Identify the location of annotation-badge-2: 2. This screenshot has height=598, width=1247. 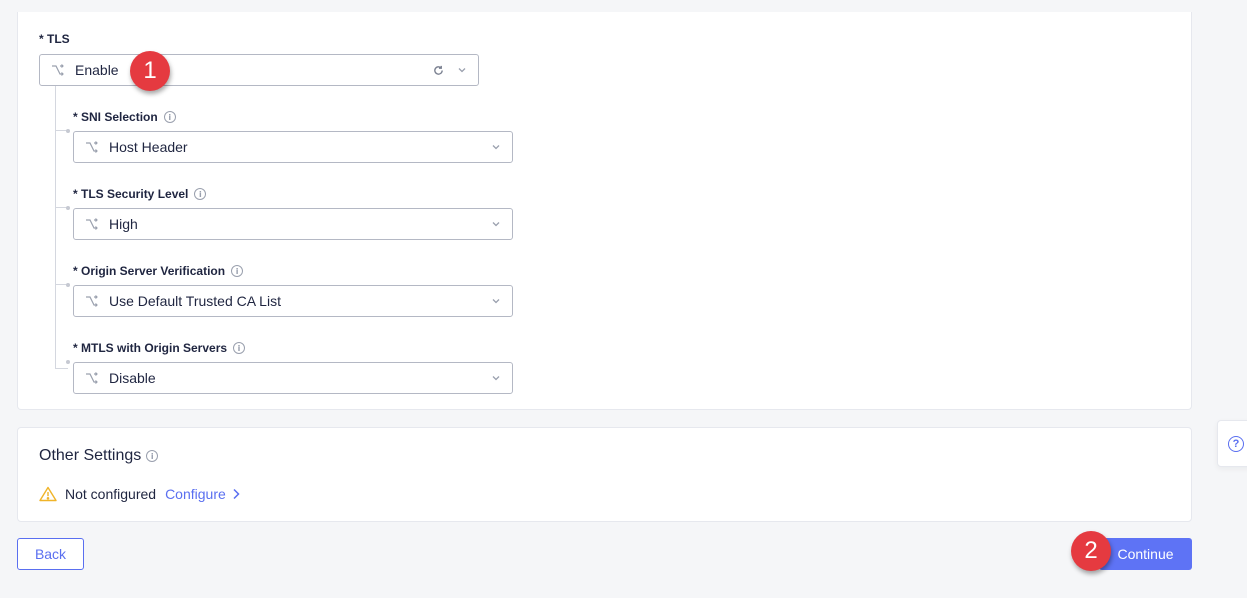
(1091, 551).